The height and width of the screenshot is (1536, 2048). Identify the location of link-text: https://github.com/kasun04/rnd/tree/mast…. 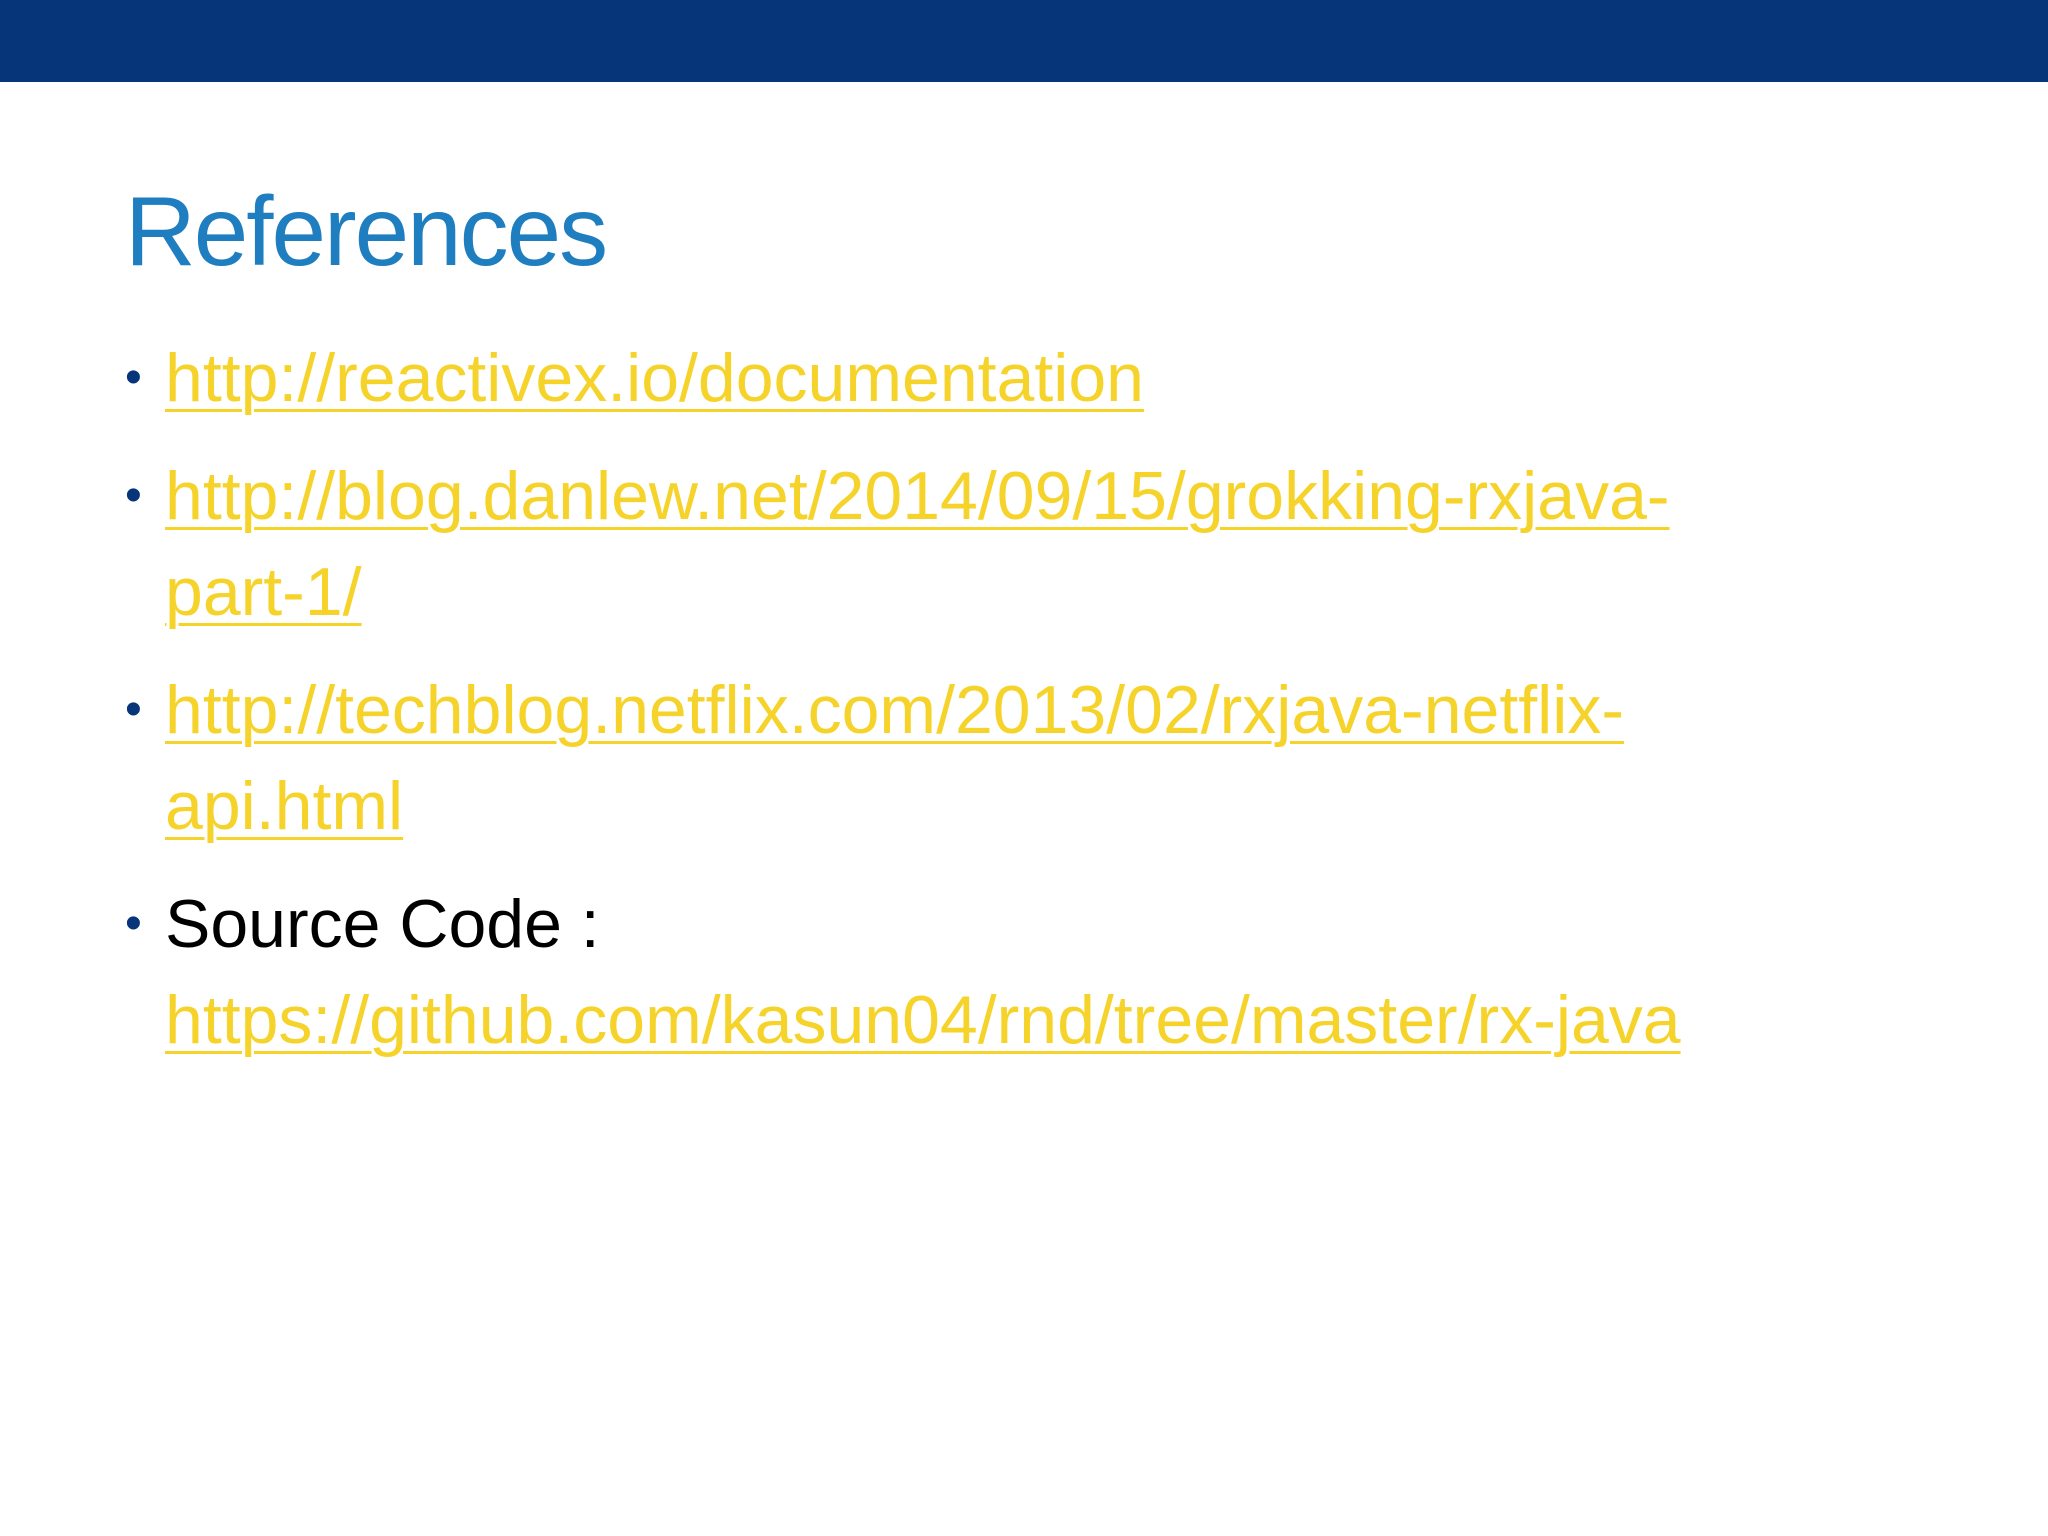
(923, 1020).